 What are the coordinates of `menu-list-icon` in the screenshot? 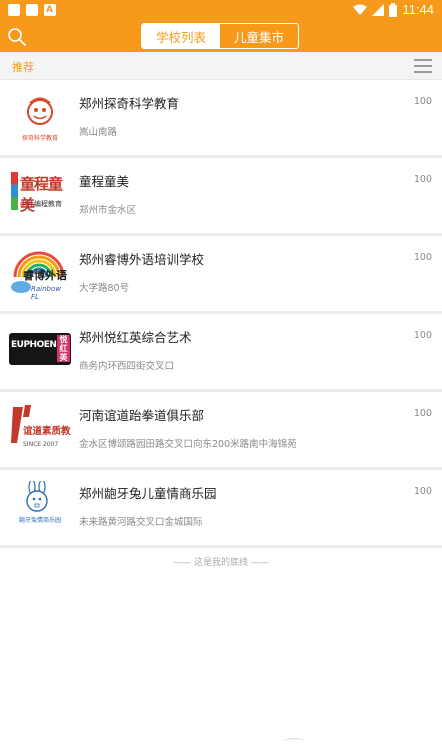 It's located at (423, 66).